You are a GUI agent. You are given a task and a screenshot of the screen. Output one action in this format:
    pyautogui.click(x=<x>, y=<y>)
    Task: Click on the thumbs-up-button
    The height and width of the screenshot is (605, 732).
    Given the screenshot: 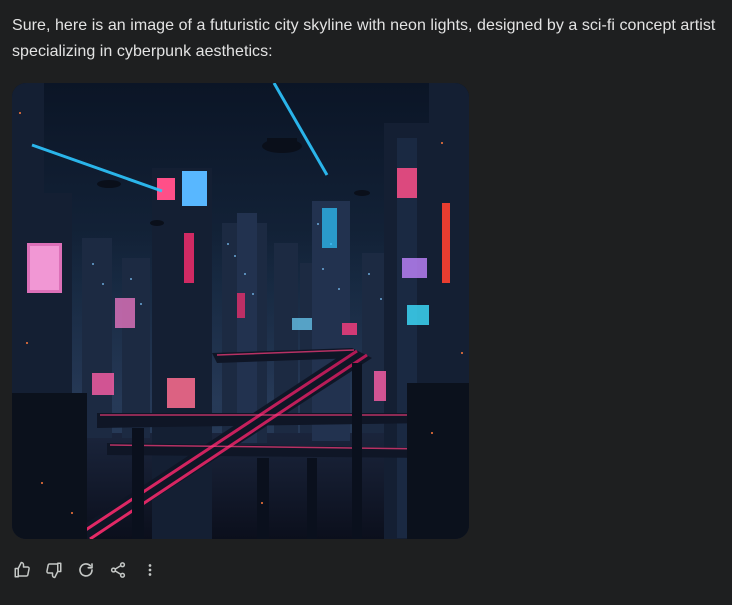 What is the action you would take?
    pyautogui.click(x=22, y=570)
    